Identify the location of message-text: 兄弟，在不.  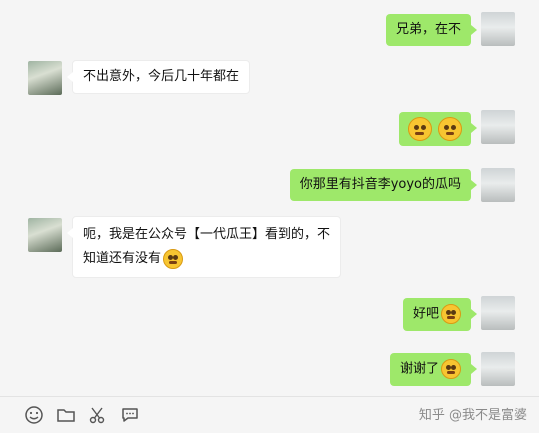
(428, 29).